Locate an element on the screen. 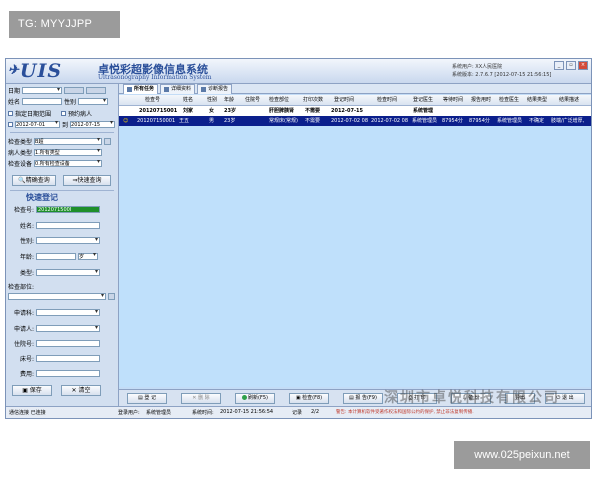 The image size is (600, 480). exam-no-label: 检查号: is located at coordinates (23, 210).